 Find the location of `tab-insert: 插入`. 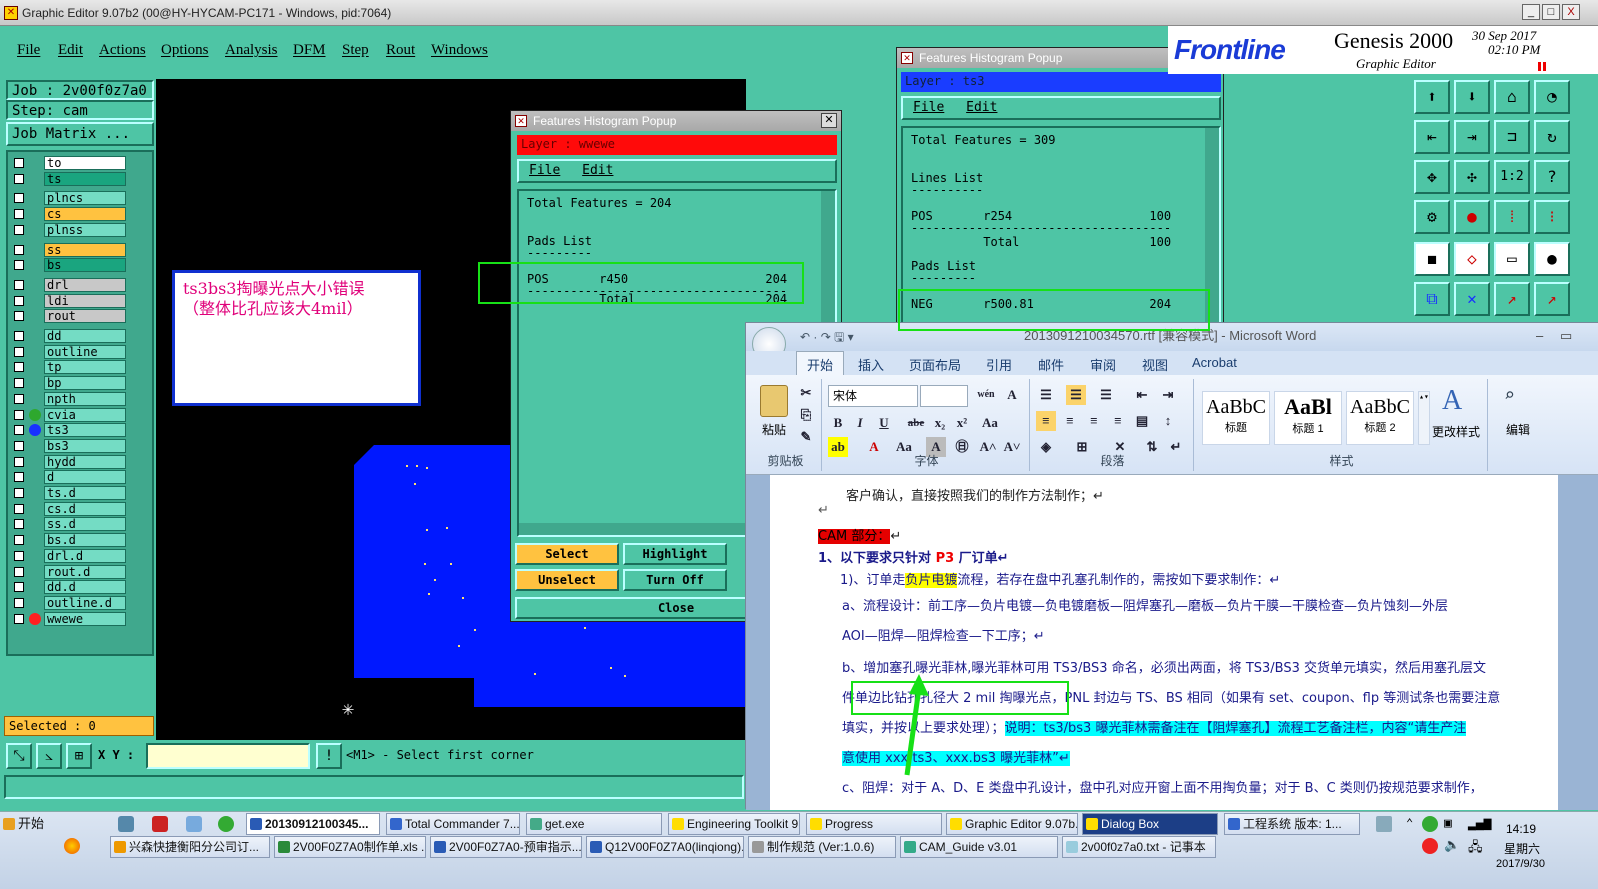

tab-insert: 插入 is located at coordinates (871, 364).